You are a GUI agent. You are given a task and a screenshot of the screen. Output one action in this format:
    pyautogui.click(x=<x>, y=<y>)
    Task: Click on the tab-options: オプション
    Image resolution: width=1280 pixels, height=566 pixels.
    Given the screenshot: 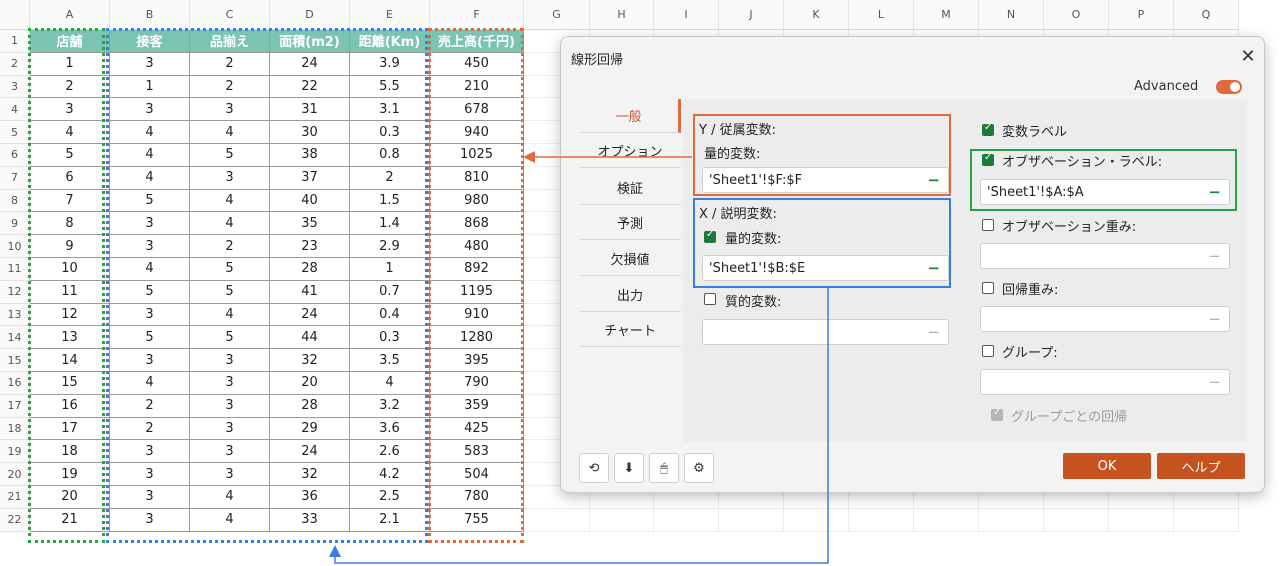 What is the action you would take?
    pyautogui.click(x=630, y=151)
    